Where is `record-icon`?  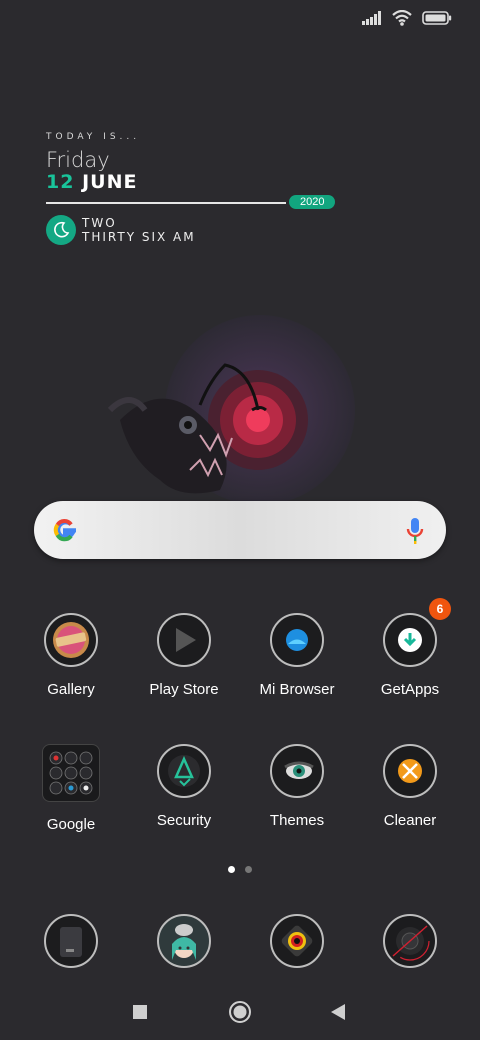 record-icon is located at coordinates (410, 941).